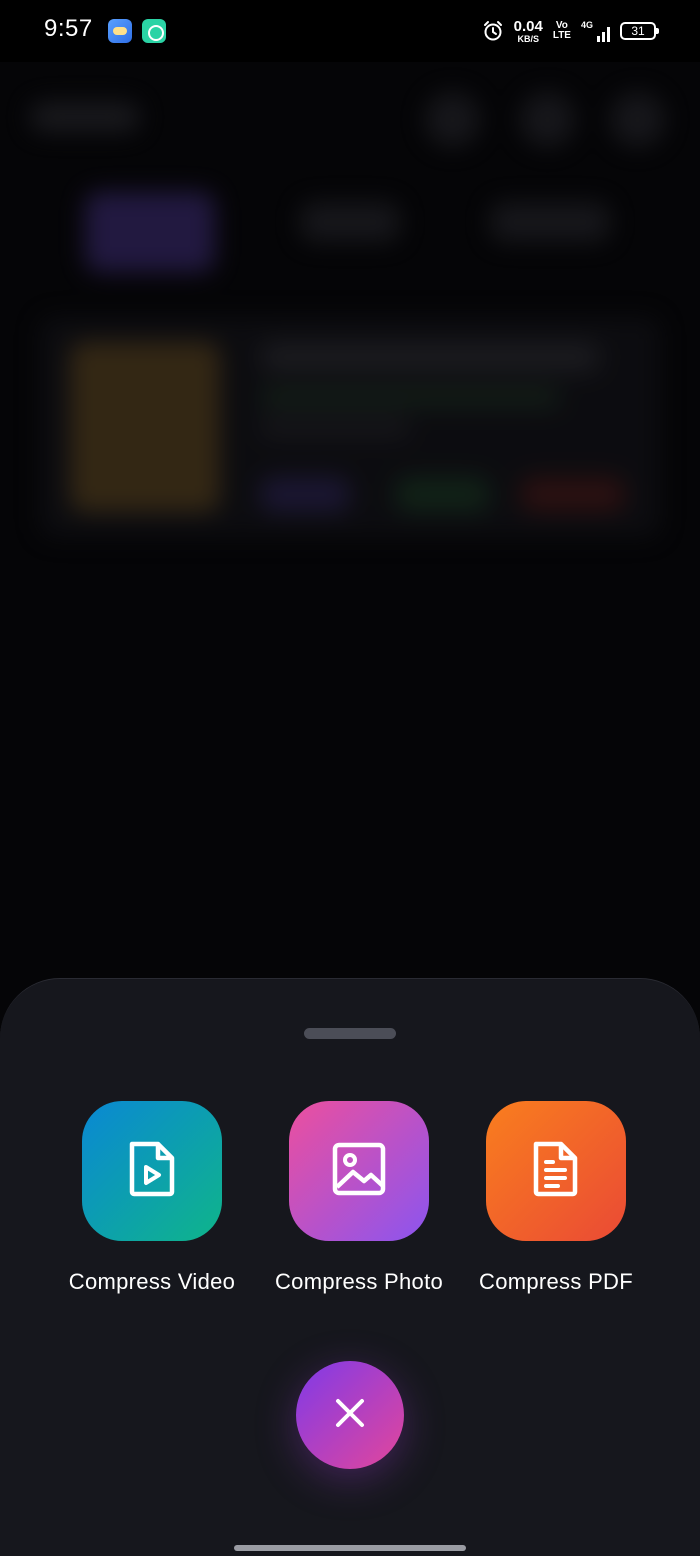 The image size is (700, 1556). What do you see at coordinates (528, 26) in the screenshot?
I see `network-speed-value: 0.04` at bounding box center [528, 26].